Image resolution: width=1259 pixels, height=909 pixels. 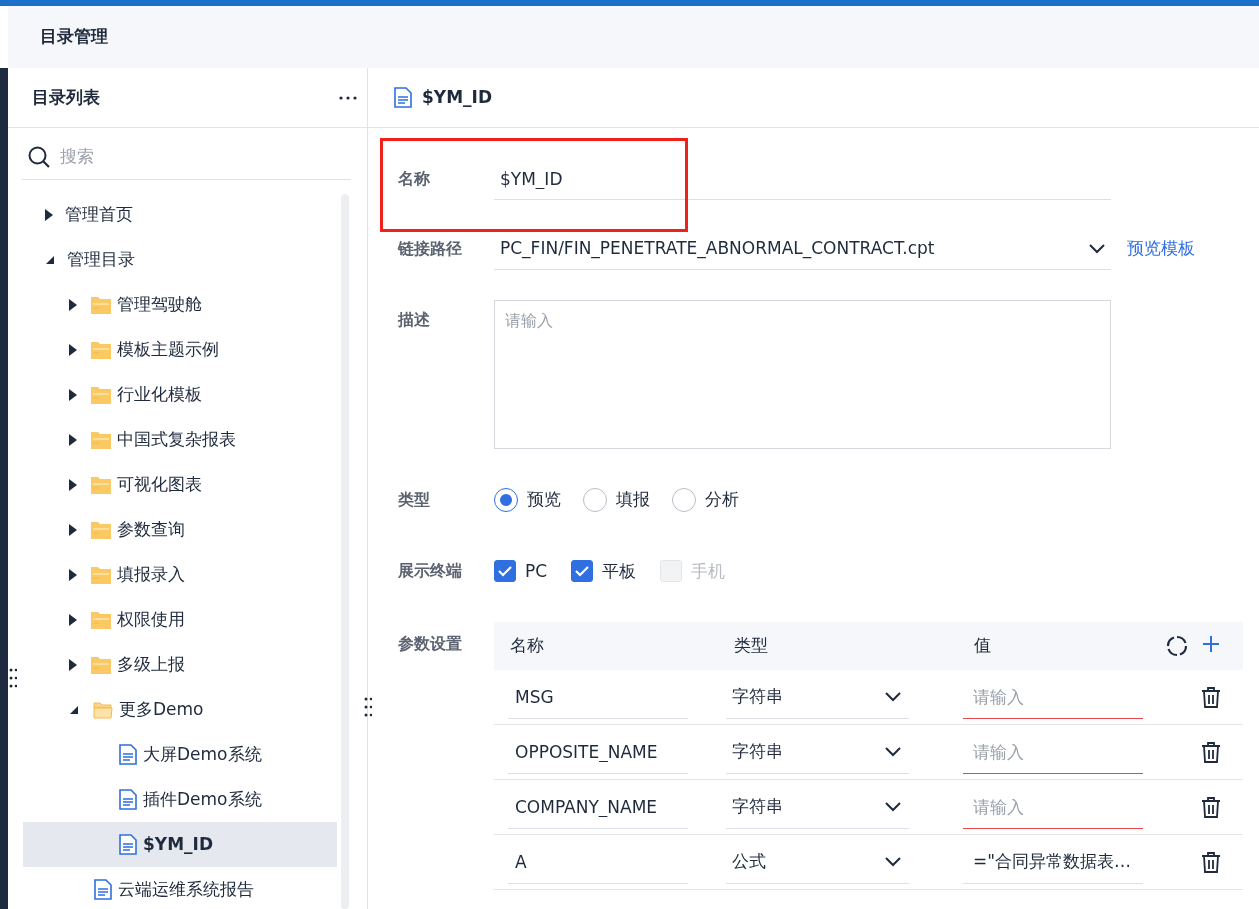 I want to click on tree-item: 权限使用, so click(x=180, y=619).